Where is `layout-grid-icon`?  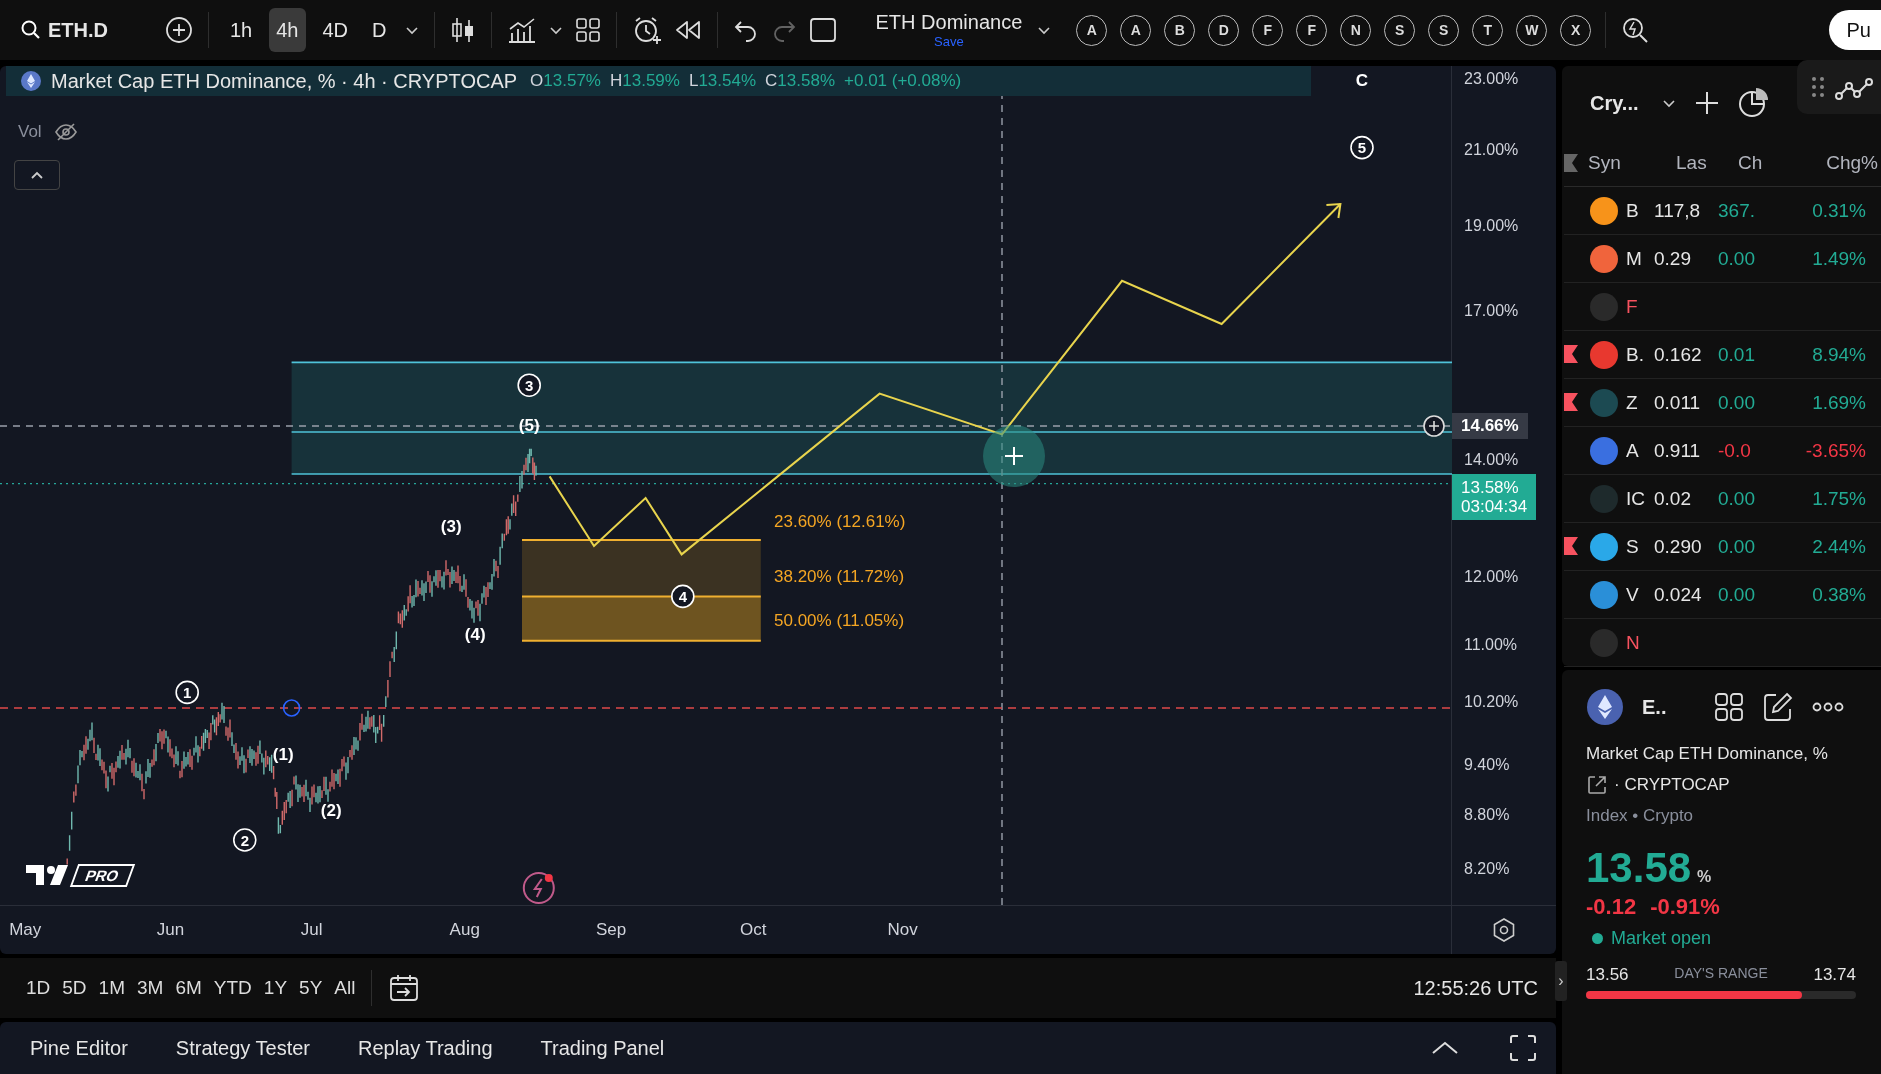
layout-grid-icon is located at coordinates (587, 30).